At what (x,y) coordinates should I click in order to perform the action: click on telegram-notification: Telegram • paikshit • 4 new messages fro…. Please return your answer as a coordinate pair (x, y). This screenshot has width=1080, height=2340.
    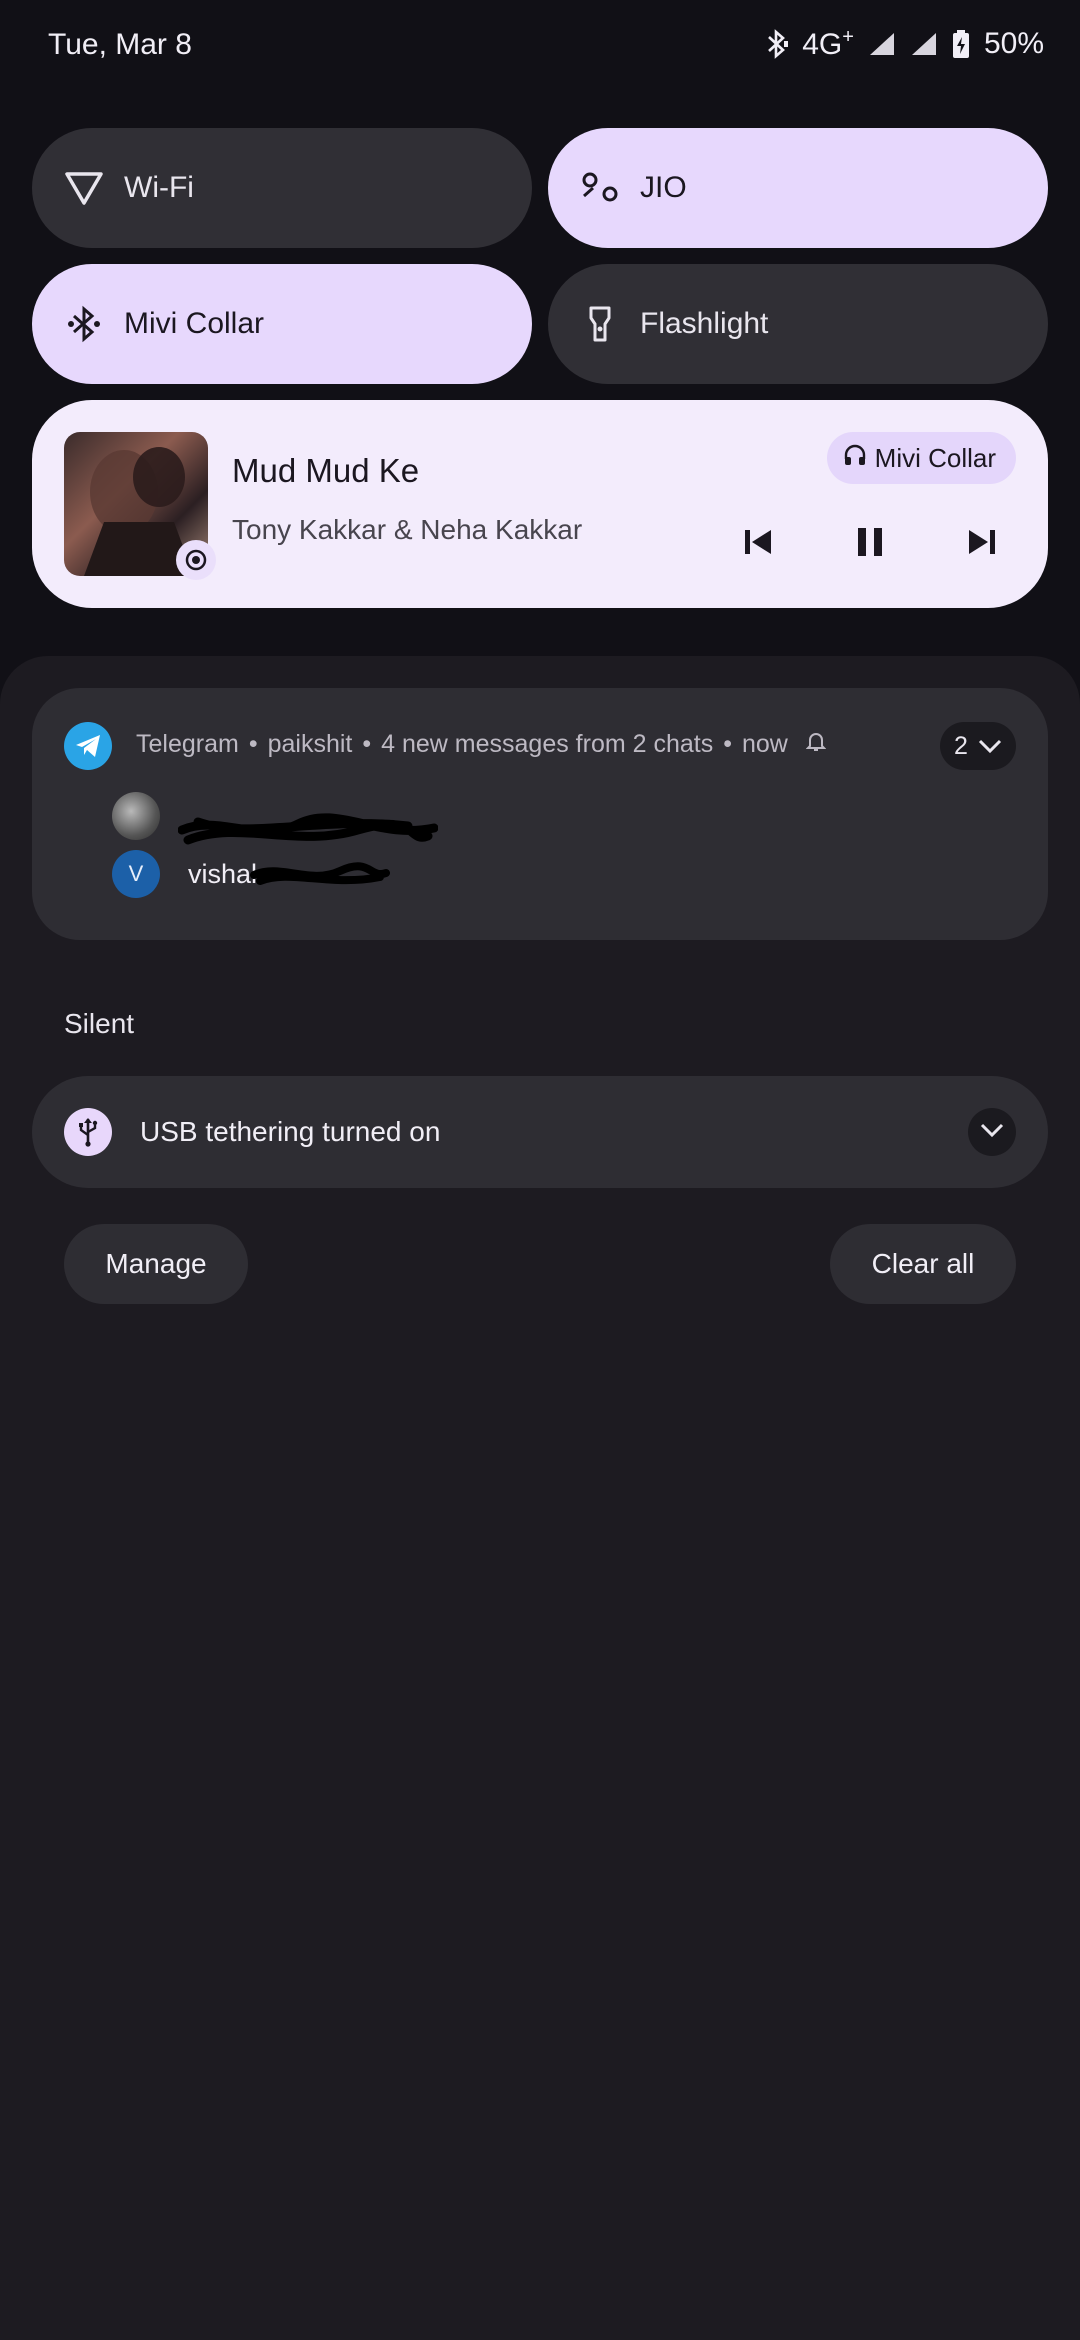
    Looking at the image, I should click on (540, 814).